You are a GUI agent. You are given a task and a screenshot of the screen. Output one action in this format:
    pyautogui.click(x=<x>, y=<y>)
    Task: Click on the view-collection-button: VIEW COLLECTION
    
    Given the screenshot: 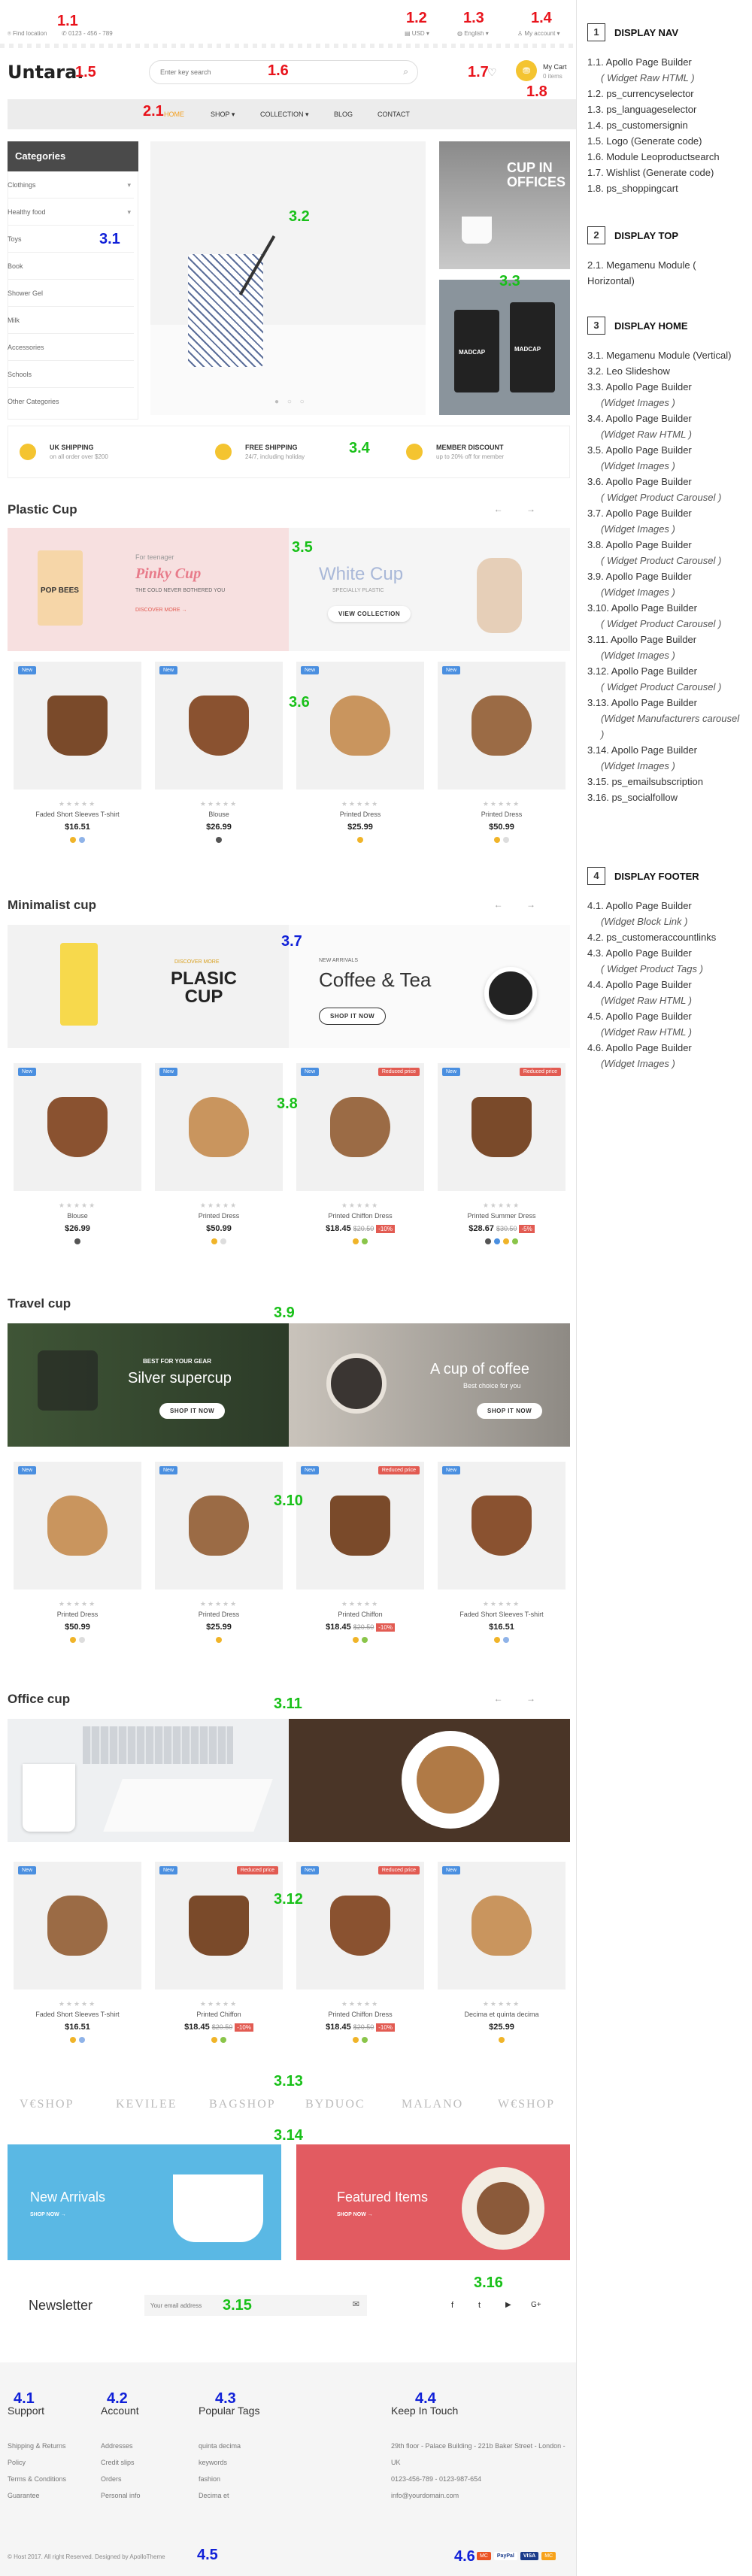 What is the action you would take?
    pyautogui.click(x=369, y=614)
    